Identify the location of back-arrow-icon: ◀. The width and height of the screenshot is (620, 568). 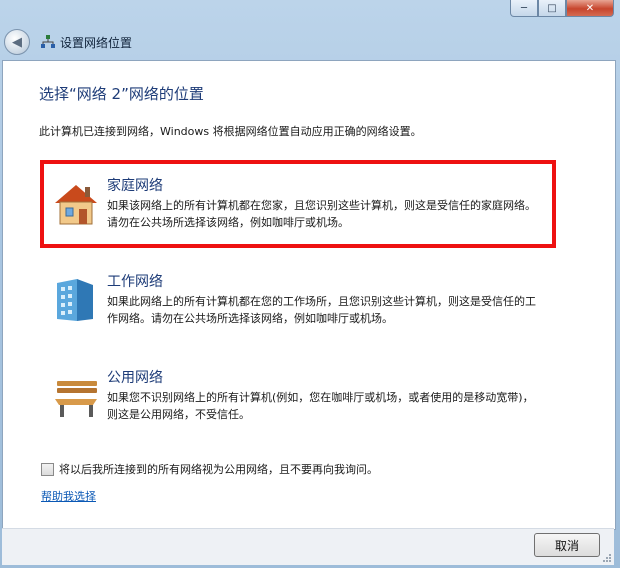
(17, 42).